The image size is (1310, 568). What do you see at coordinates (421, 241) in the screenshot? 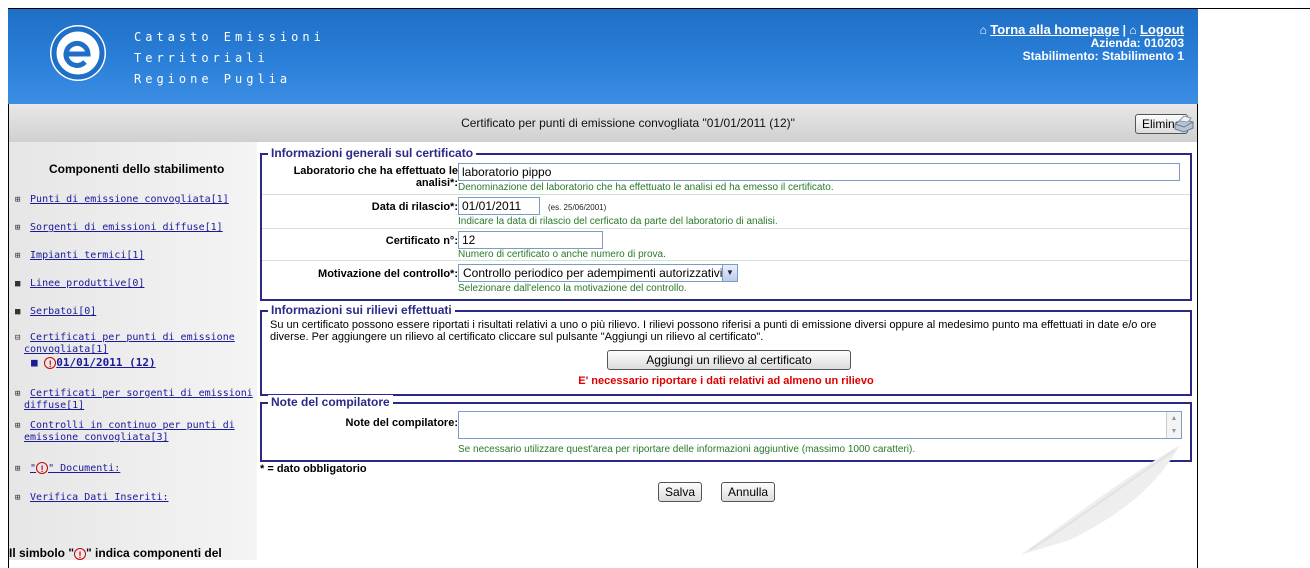
I see `field-label: Certificato n°:` at bounding box center [421, 241].